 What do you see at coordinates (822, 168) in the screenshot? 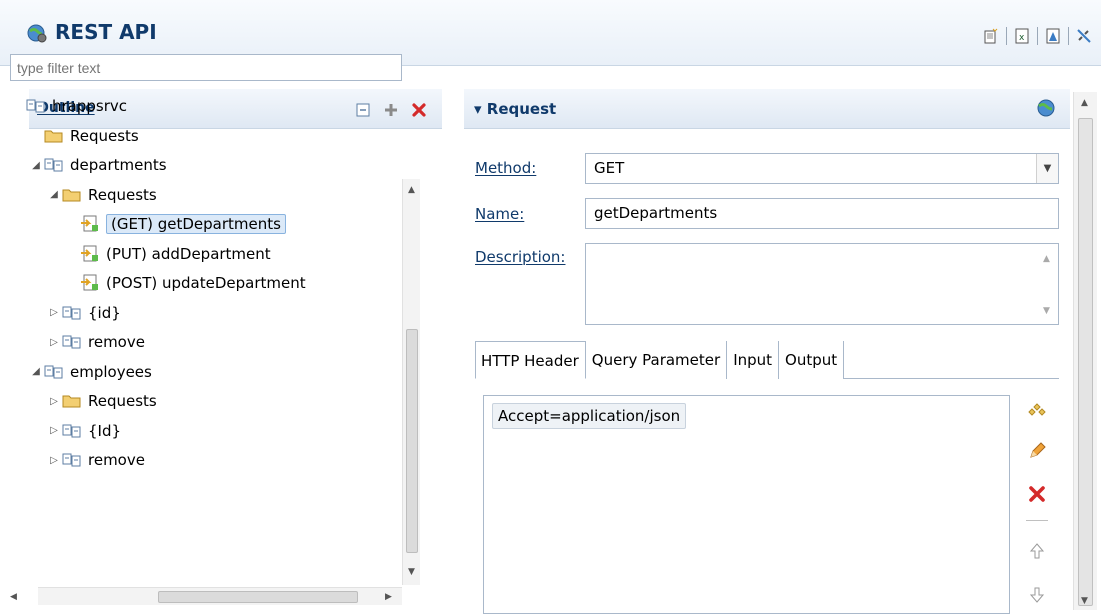
I see `method-select: GET ▼` at bounding box center [822, 168].